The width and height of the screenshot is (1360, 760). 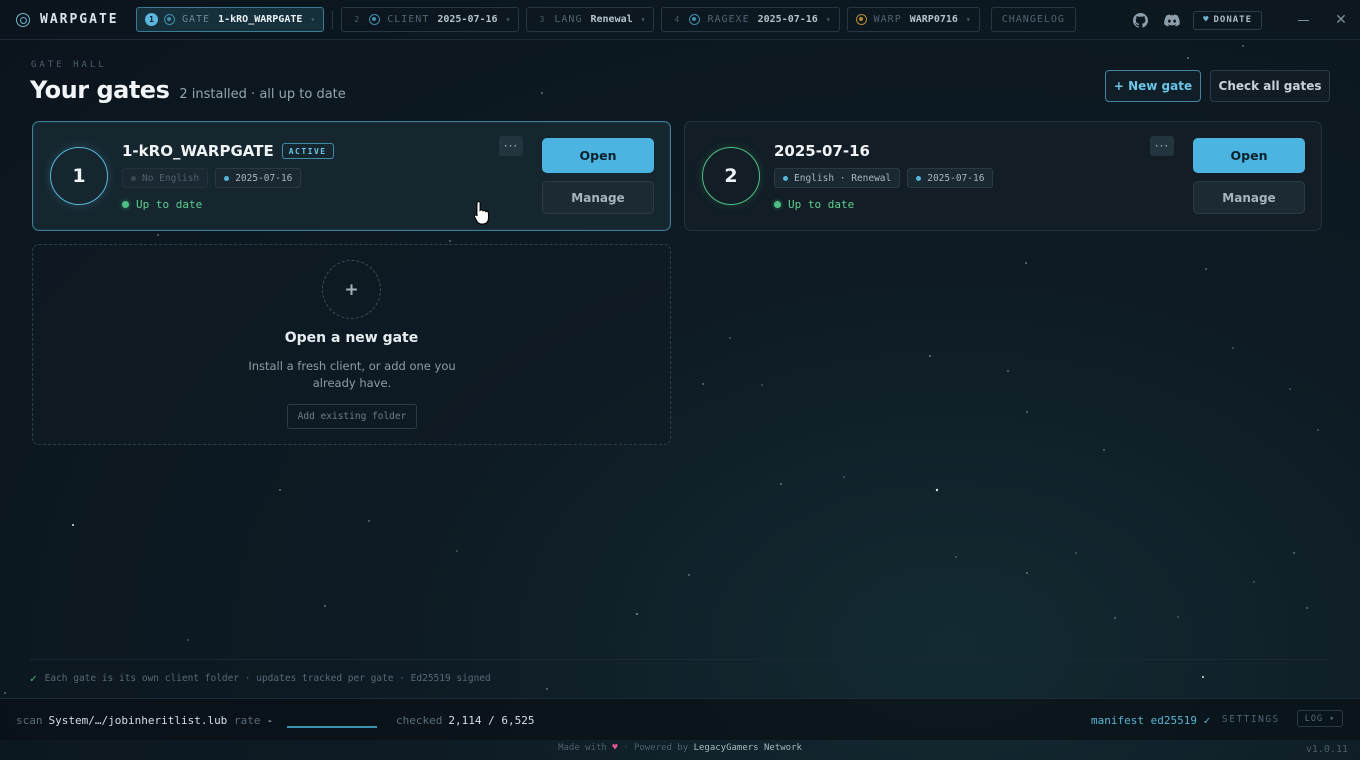 I want to click on language-tag: No English, so click(x=165, y=178).